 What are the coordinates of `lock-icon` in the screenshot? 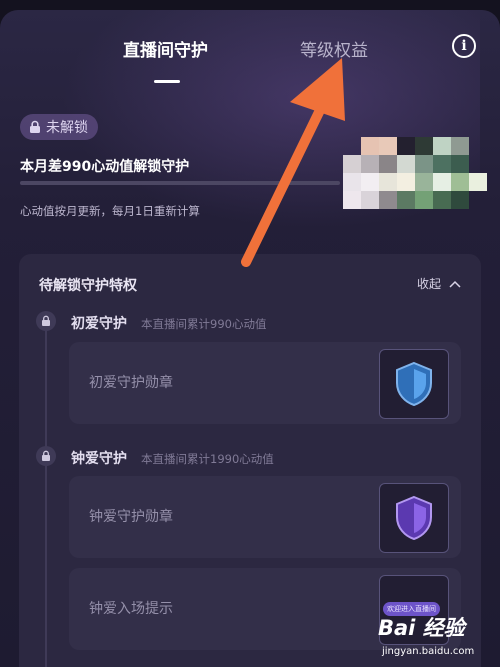 It's located at (35, 126).